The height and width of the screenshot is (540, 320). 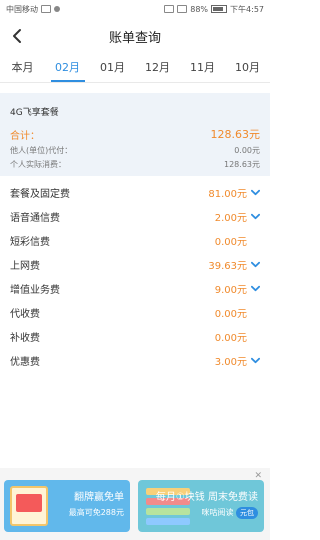 I want to click on fee-value: 9.00元, so click(x=237, y=288).